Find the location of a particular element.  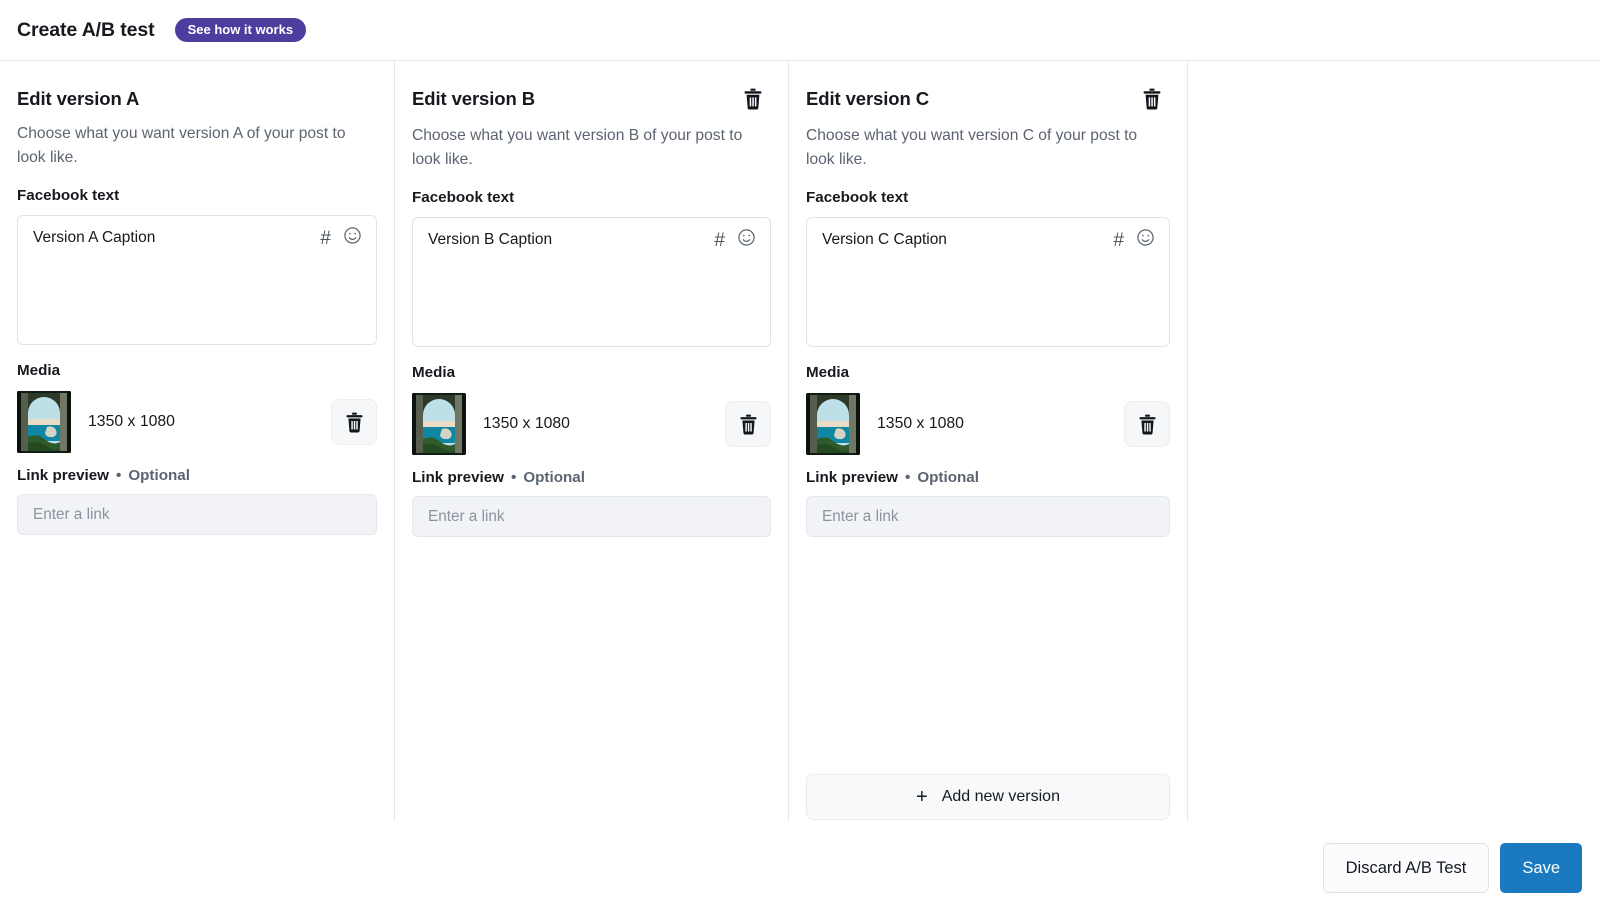

save-button: Save is located at coordinates (1541, 868).